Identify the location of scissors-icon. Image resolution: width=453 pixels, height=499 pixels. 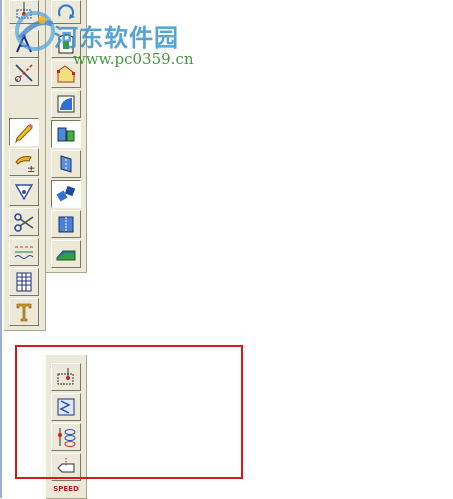
(24, 222).